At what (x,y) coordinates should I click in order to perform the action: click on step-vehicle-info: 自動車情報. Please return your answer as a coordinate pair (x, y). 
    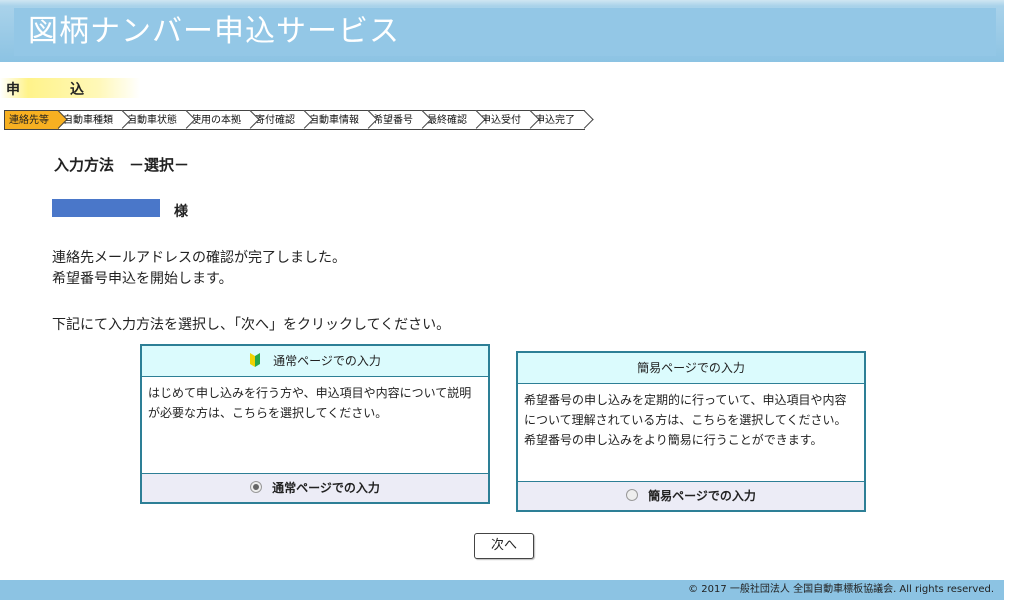
    Looking at the image, I should click on (337, 120).